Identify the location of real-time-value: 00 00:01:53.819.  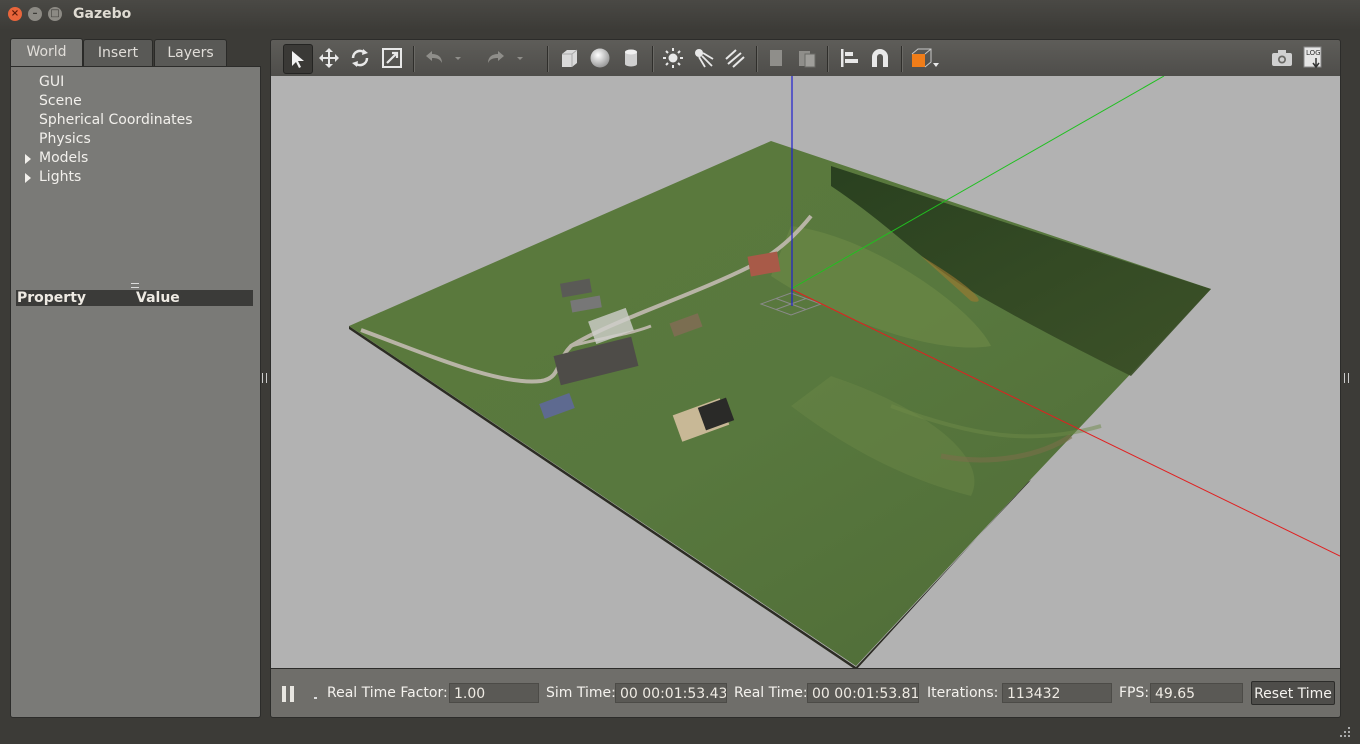
(863, 693).